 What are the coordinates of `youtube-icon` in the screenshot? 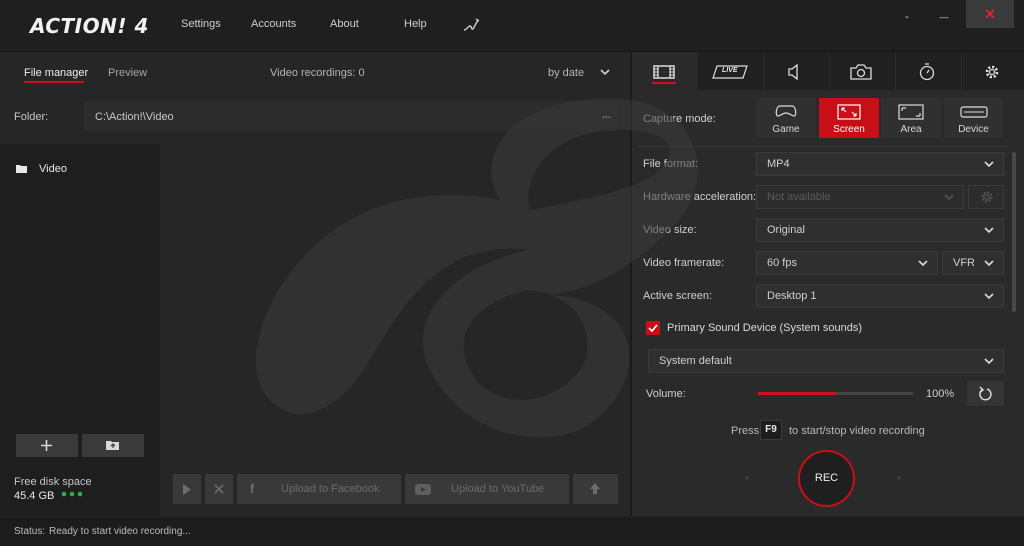 It's located at (423, 489).